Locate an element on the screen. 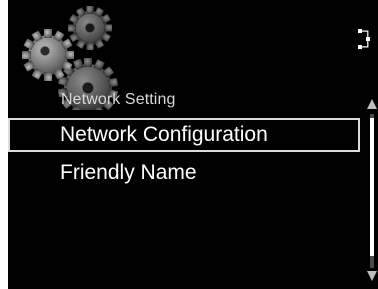 The image size is (378, 289). scroll-thumb is located at coordinates (372, 187).